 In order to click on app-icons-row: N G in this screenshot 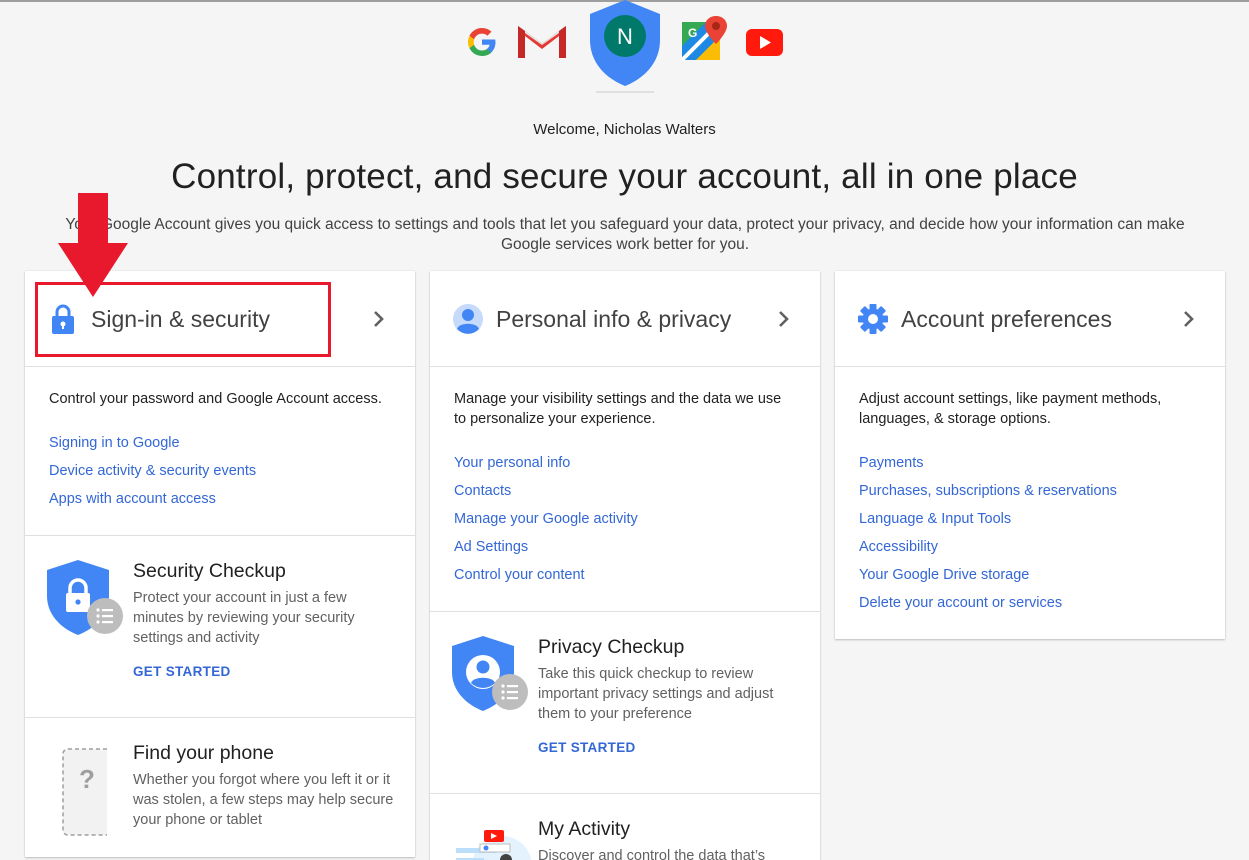, I will do `click(624, 48)`.